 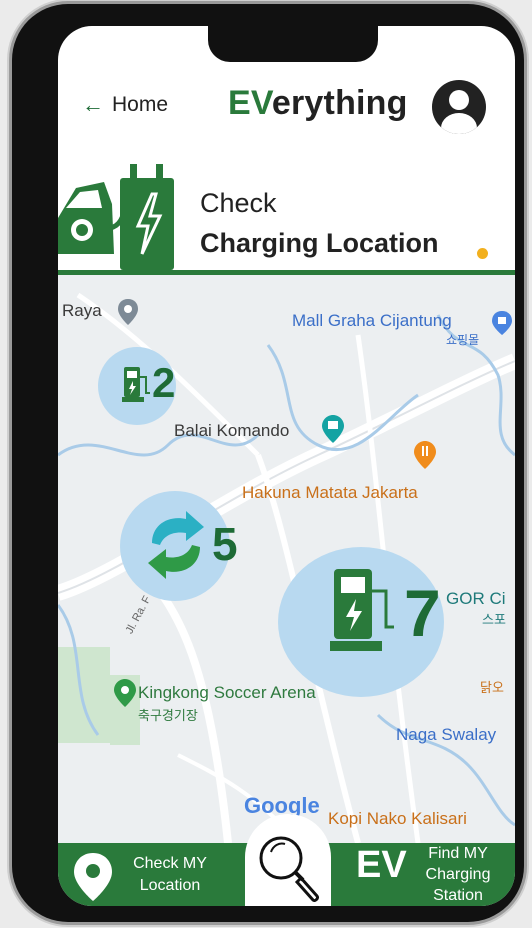 I want to click on map-label-naga: Naga Swalay, so click(x=446, y=734).